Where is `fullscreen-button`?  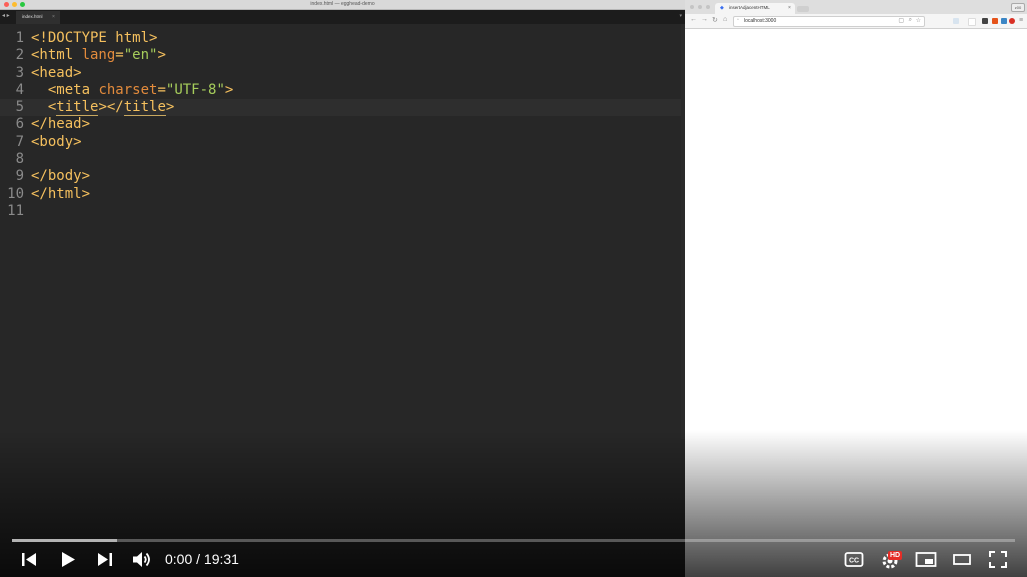
fullscreen-button is located at coordinates (998, 562).